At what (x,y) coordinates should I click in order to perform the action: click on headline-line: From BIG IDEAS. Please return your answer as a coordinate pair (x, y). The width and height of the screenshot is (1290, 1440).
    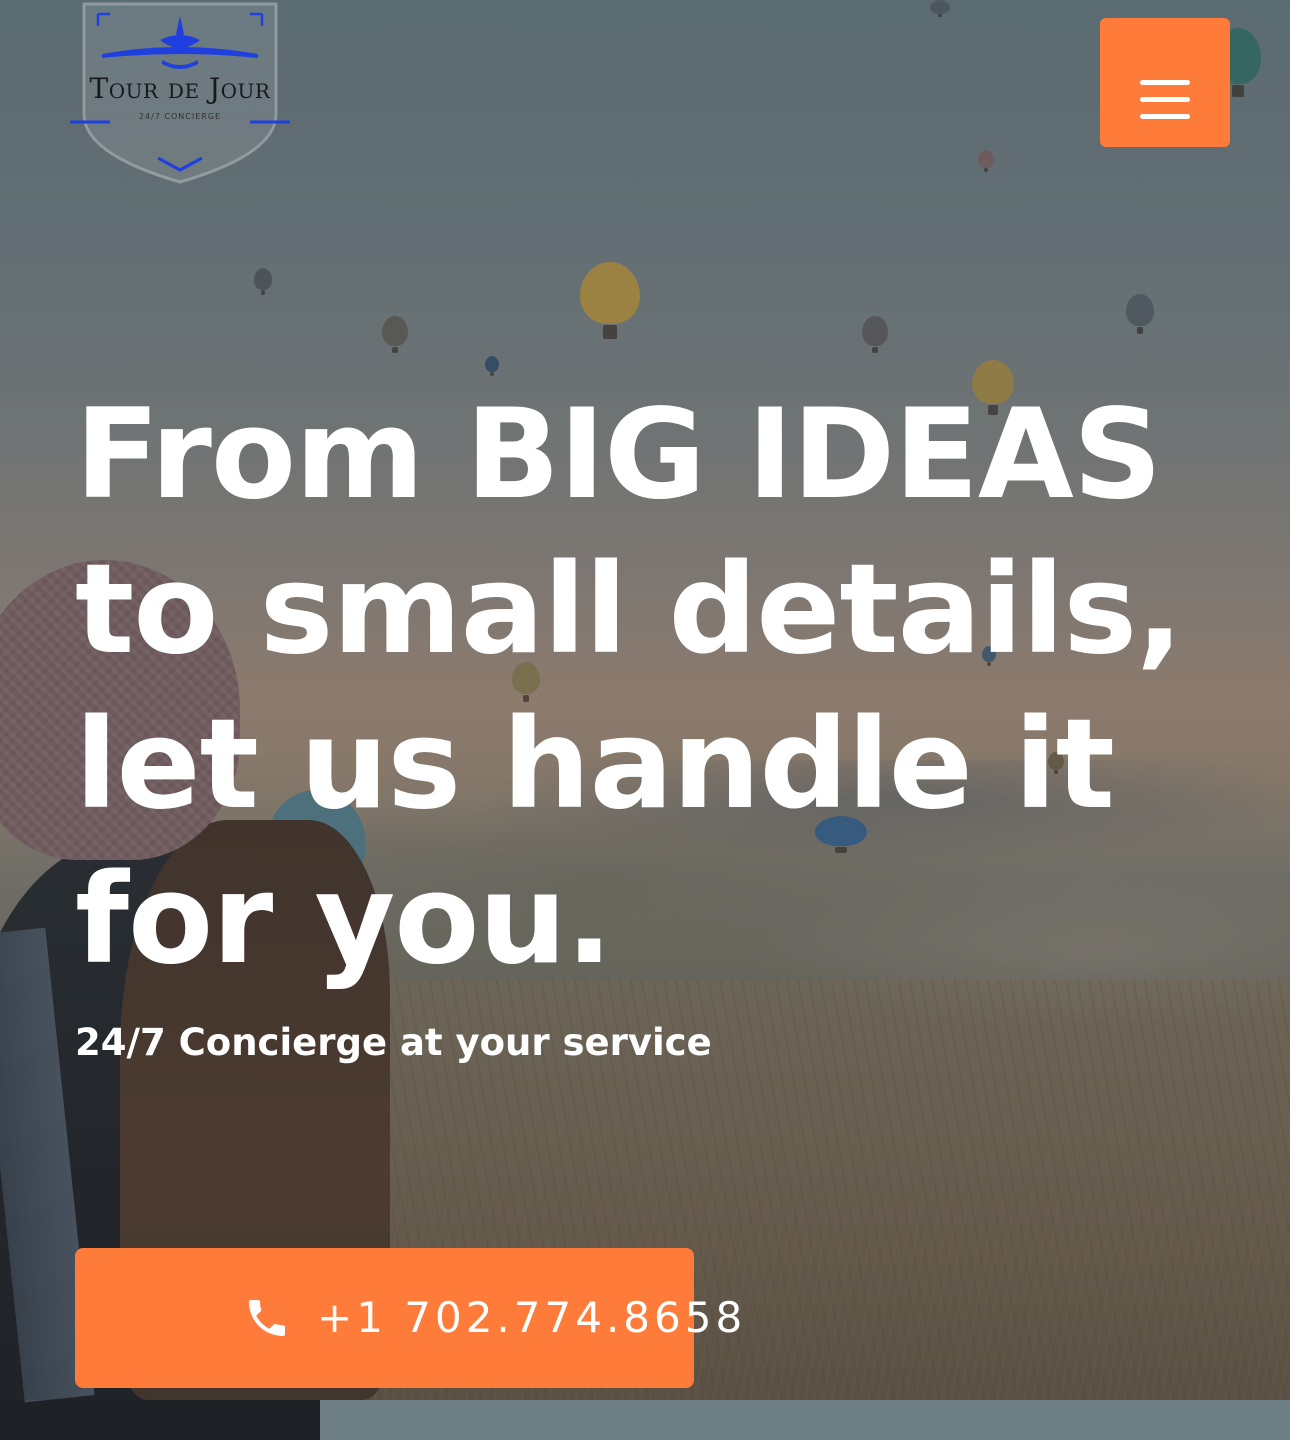
    Looking at the image, I should click on (618, 455).